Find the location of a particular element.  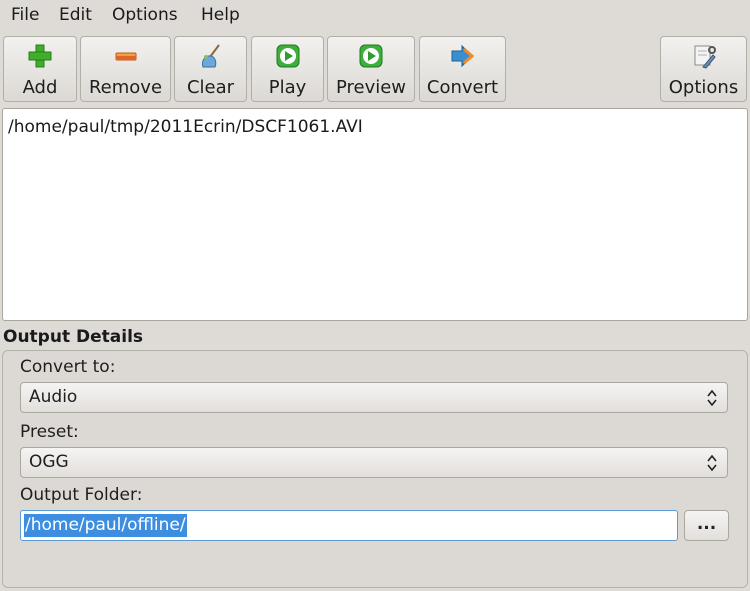

play-button-label: Play is located at coordinates (287, 87).